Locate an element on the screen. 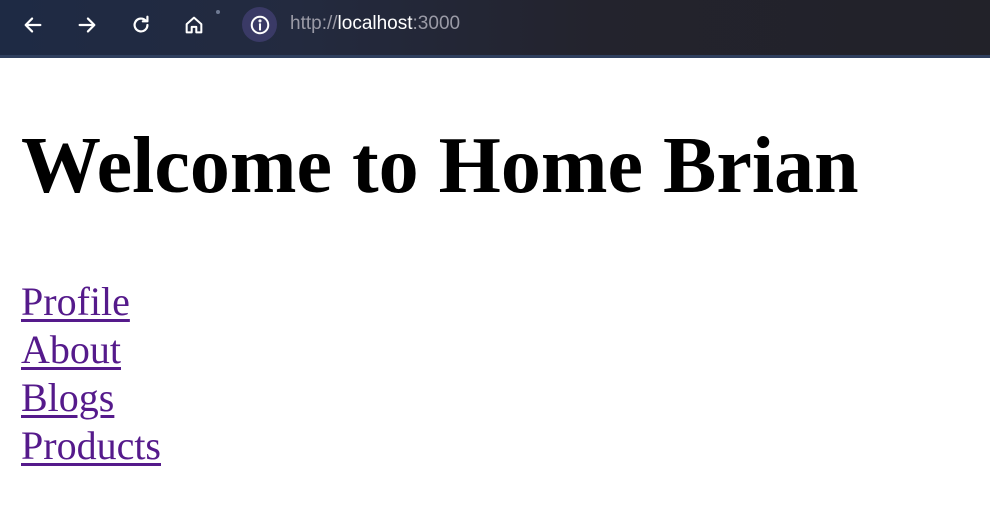 This screenshot has width=990, height=511. url-port: :3000 is located at coordinates (436, 23).